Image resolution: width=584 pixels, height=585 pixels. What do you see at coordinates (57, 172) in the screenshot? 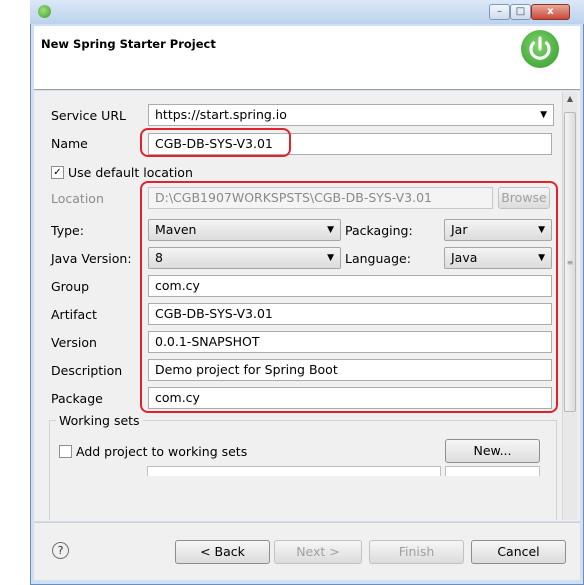
I see `use-default-location-checkbox: ✓` at bounding box center [57, 172].